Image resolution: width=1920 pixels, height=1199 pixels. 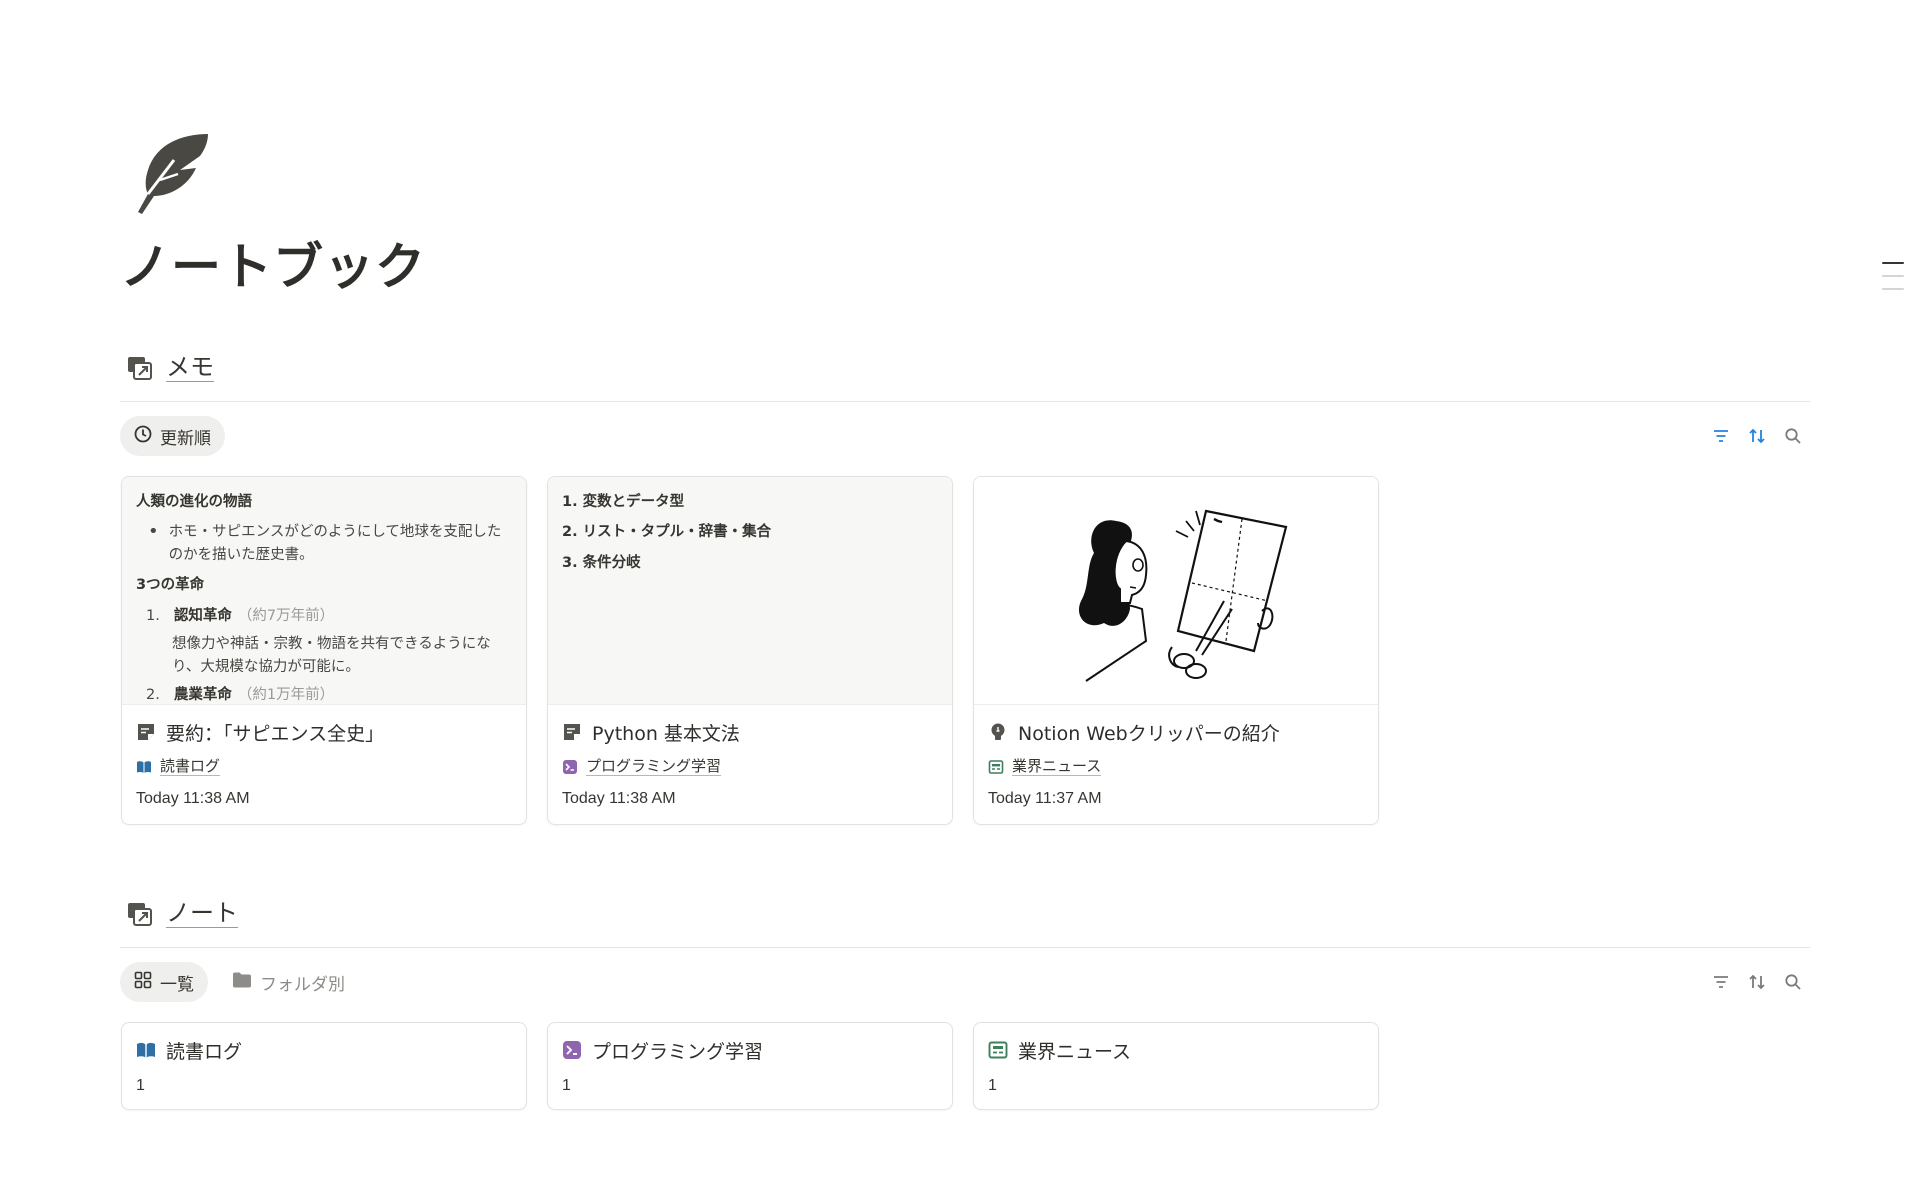 I want to click on card-body: Notion Webクリッパーの紹介 業界ニュース Today 11:37 AM, so click(x=1176, y=764).